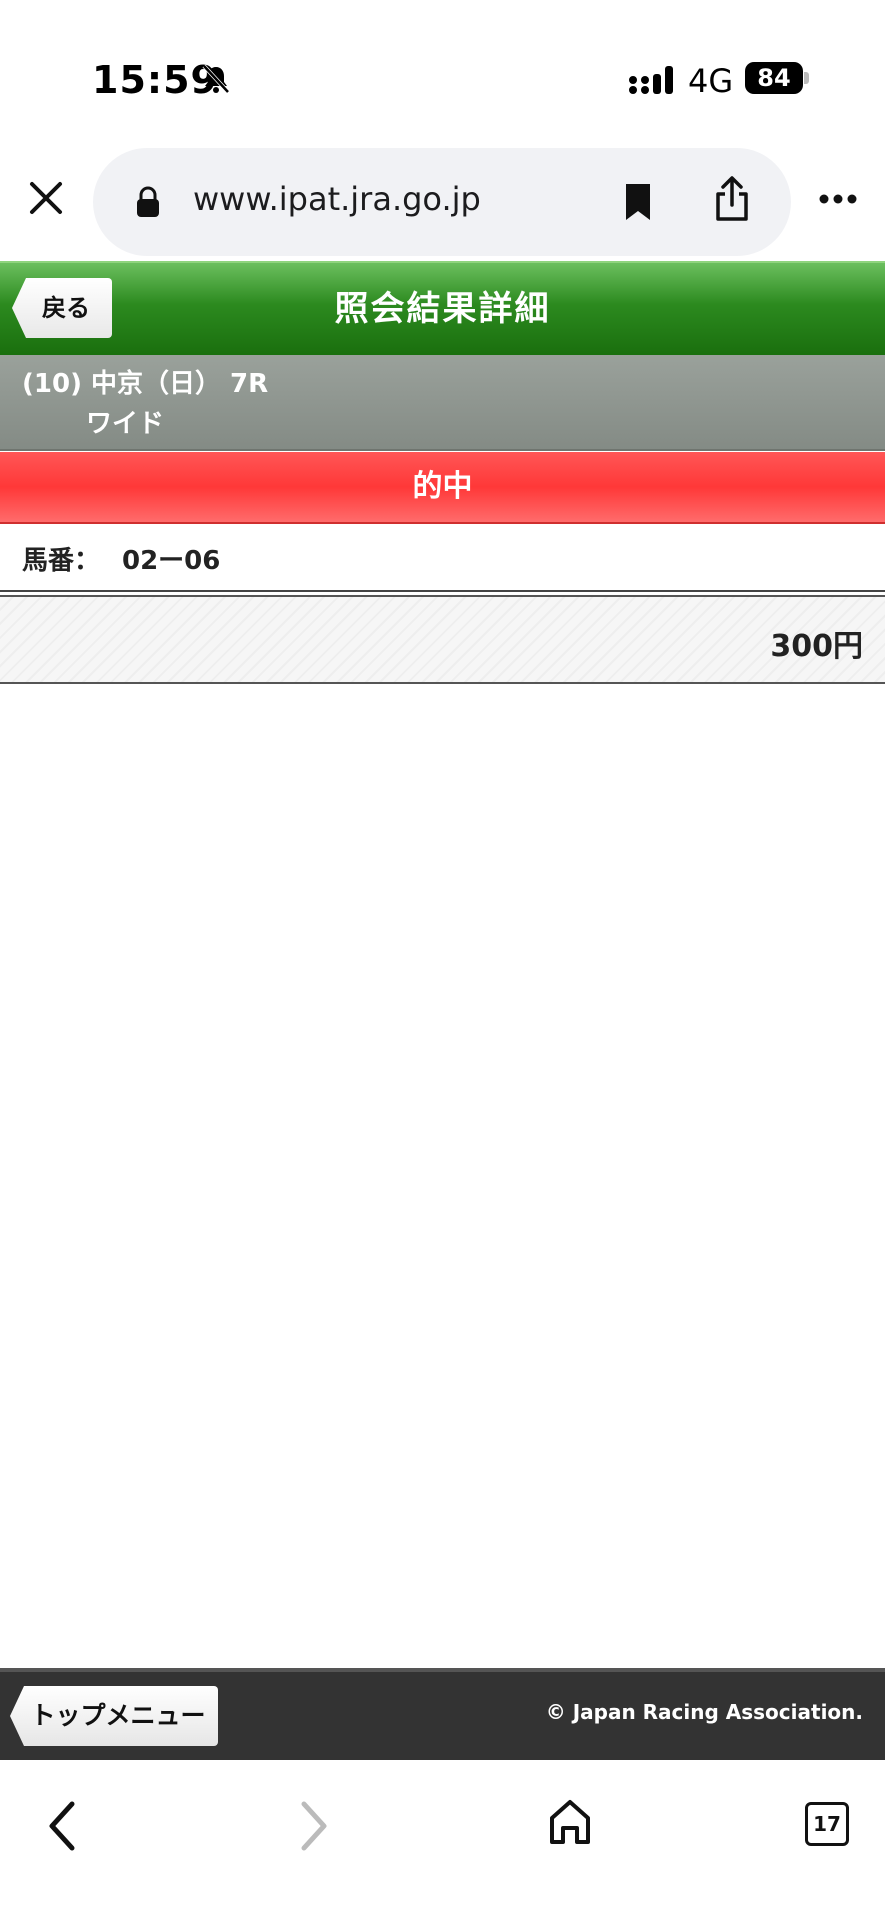 The width and height of the screenshot is (885, 1920). Describe the element at coordinates (442, 1840) in the screenshot. I see `browser-bottom-nav: 17` at that location.